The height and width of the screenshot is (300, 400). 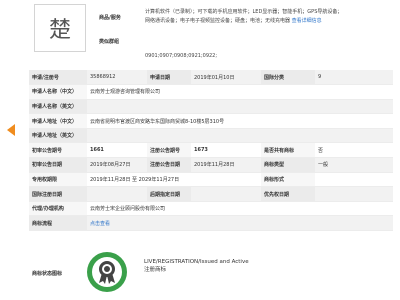 What do you see at coordinates (58, 92) in the screenshot?
I see `applicant-cn-label: 申请人名称（中文）` at bounding box center [58, 92].